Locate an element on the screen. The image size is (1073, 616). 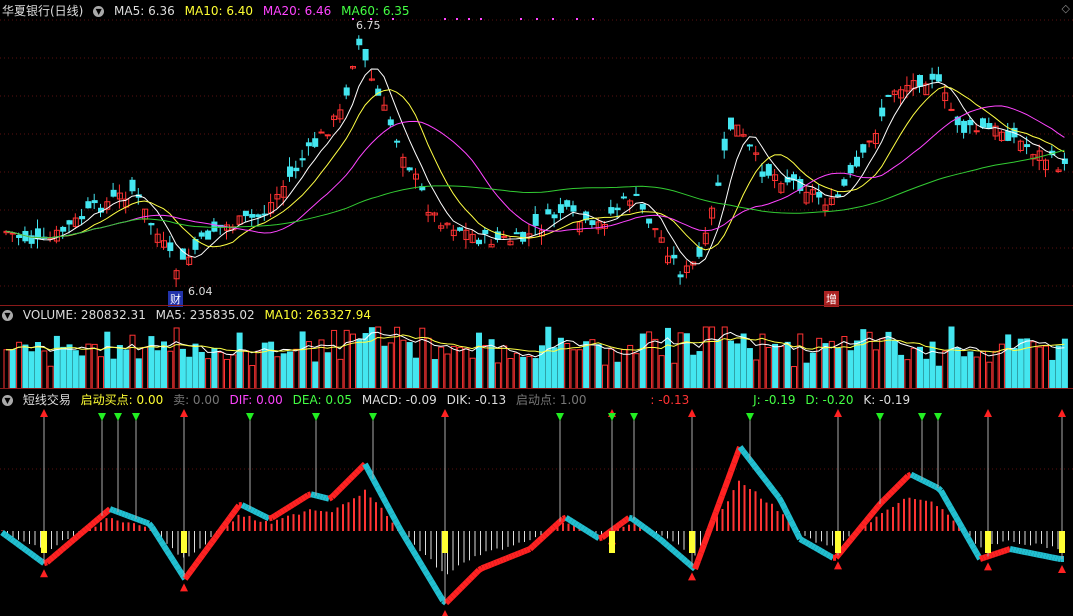
sell-arrow-icon is located at coordinates (373, 417).